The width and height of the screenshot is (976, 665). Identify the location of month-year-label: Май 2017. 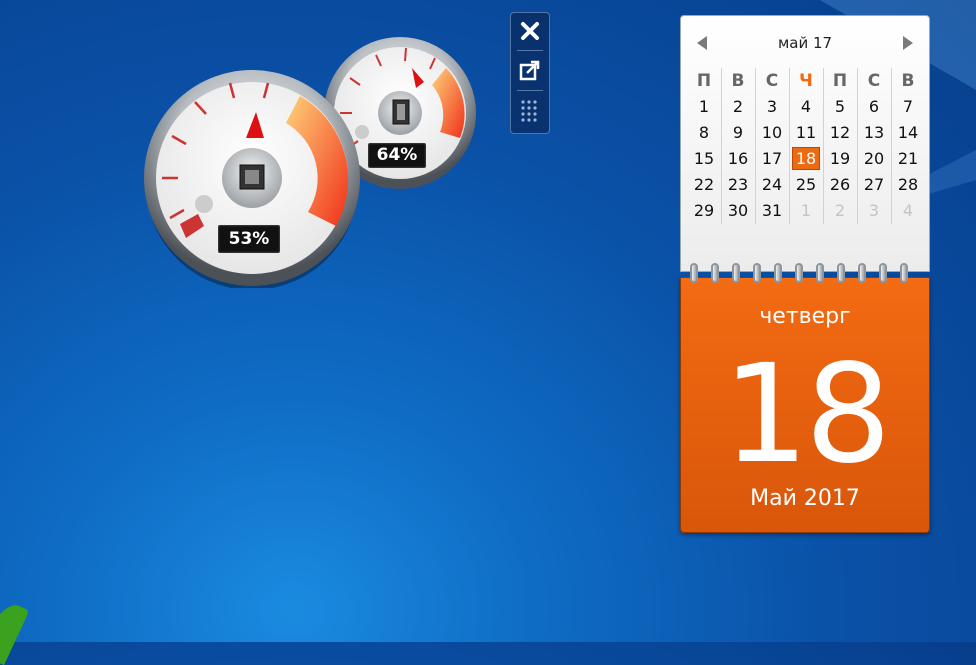
(805, 498).